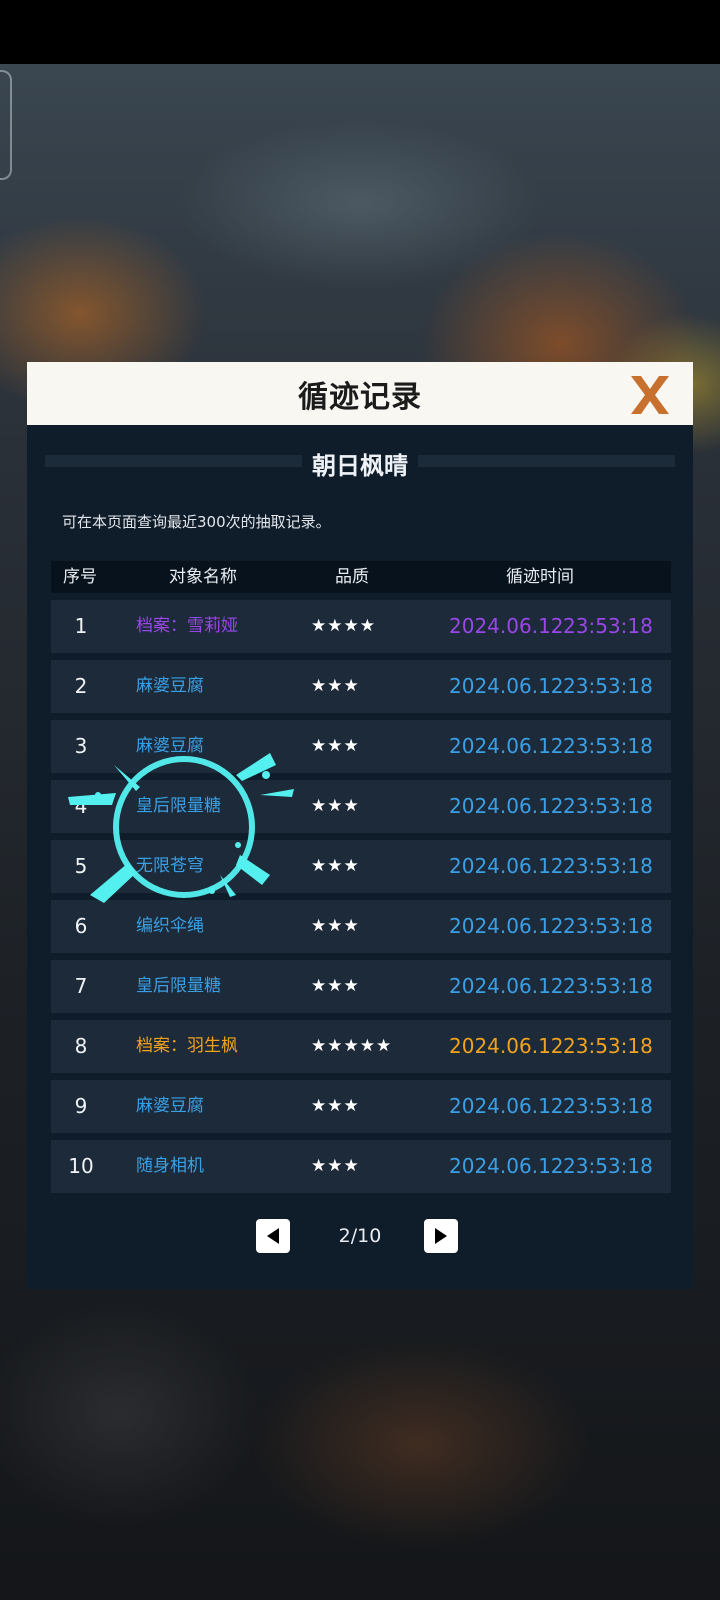 The height and width of the screenshot is (1600, 720). I want to click on page-indicator: 2/10, so click(360, 1236).